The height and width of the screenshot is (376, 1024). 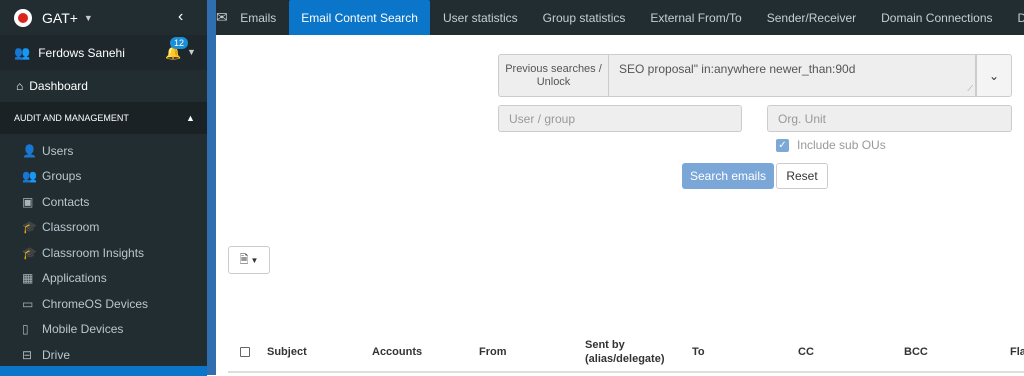 I want to click on sidebar-item-label: Users, so click(x=58, y=150).